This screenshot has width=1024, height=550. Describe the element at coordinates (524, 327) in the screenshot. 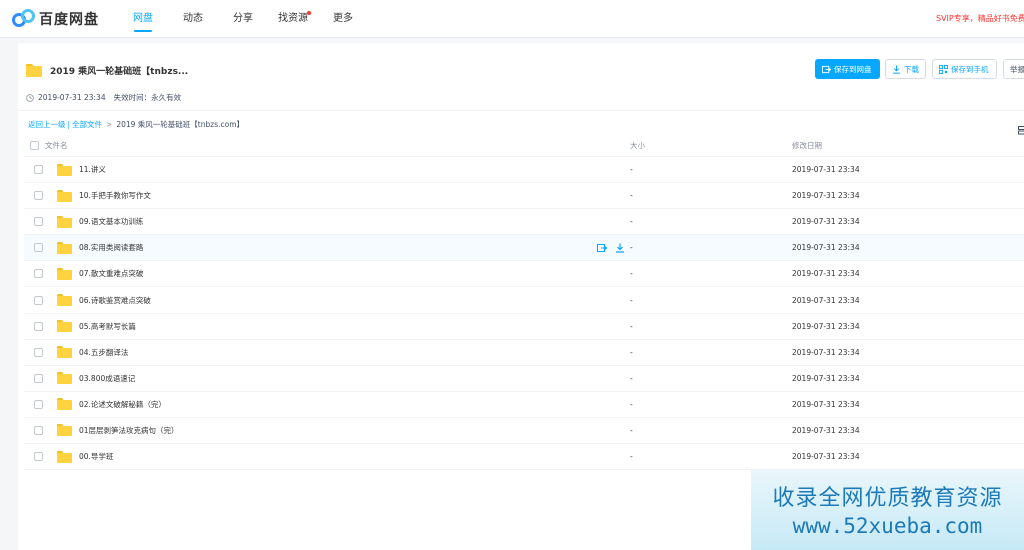

I see `table-row: 05.高考默写长篇 - 2019-07-31 23:34` at that location.